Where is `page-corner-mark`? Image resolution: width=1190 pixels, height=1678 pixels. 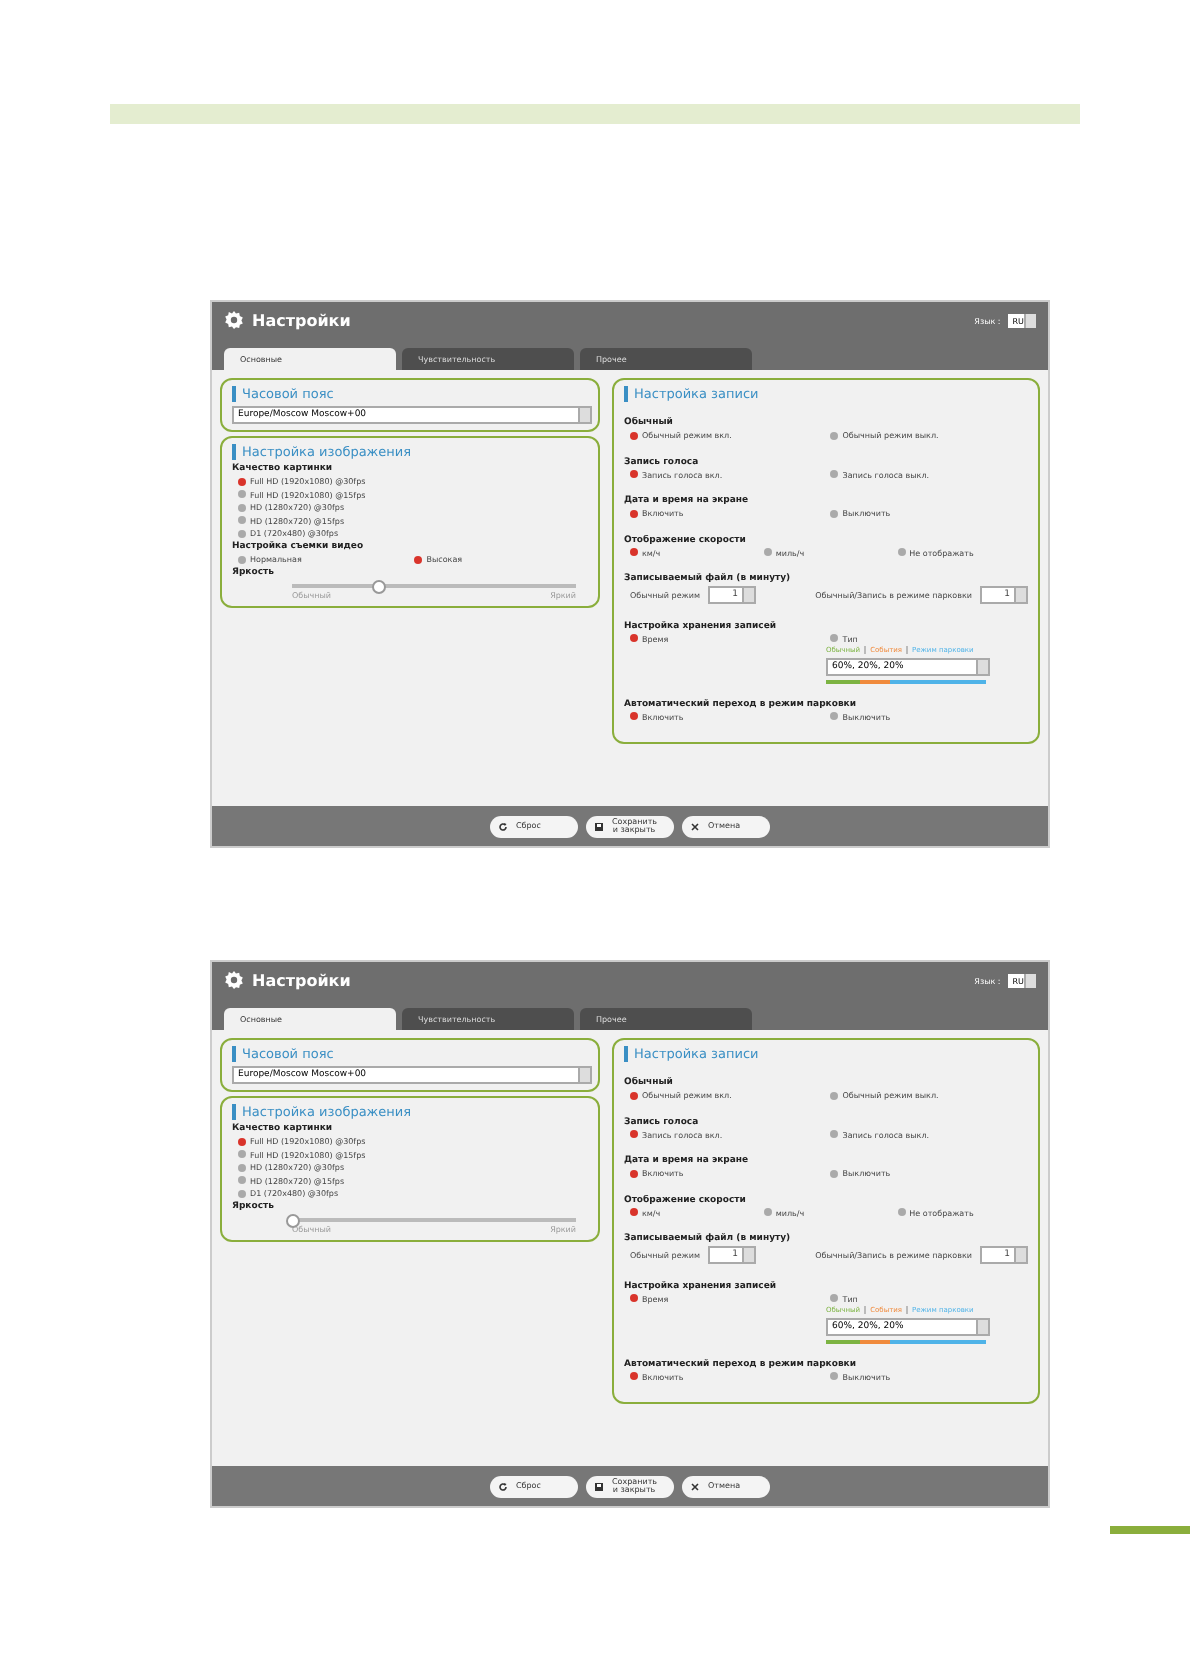
page-corner-mark is located at coordinates (1150, 1530).